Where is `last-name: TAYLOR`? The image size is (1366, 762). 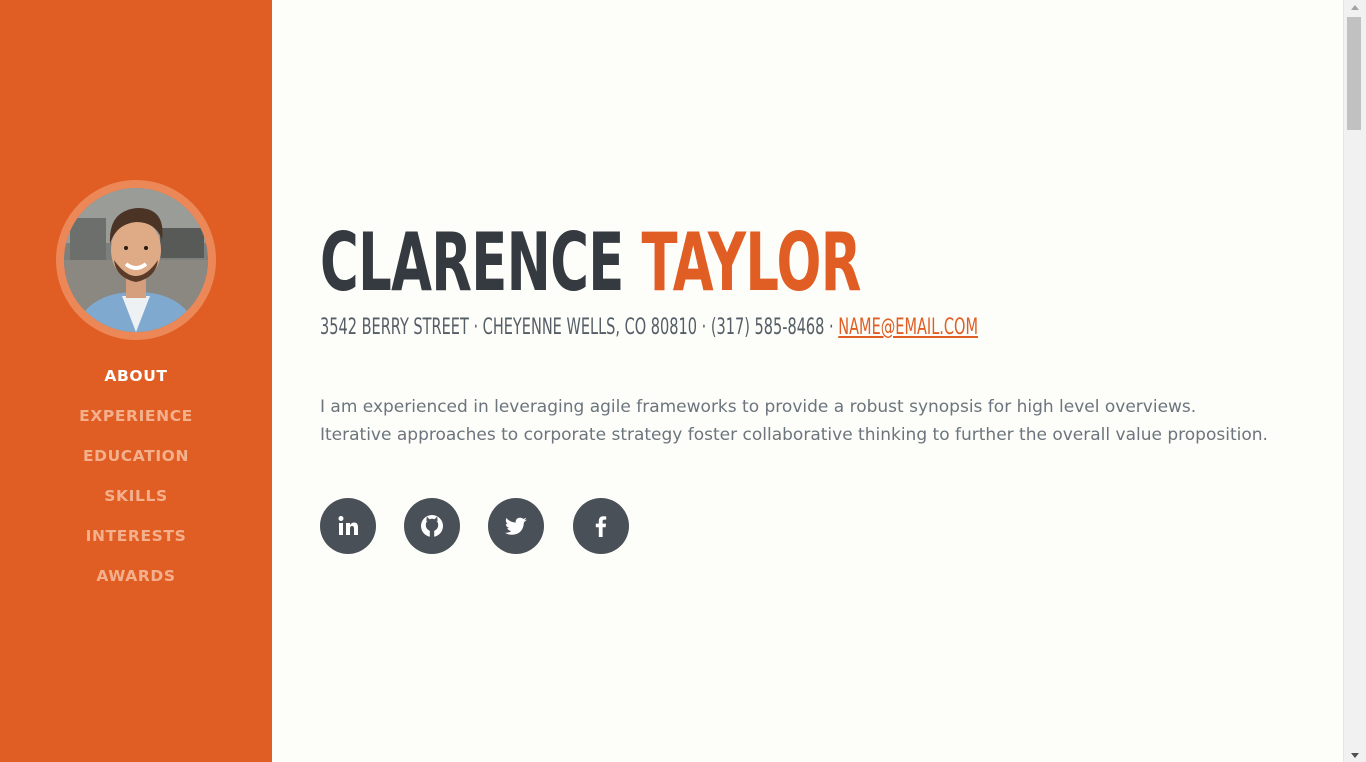
last-name: TAYLOR is located at coordinates (751, 262).